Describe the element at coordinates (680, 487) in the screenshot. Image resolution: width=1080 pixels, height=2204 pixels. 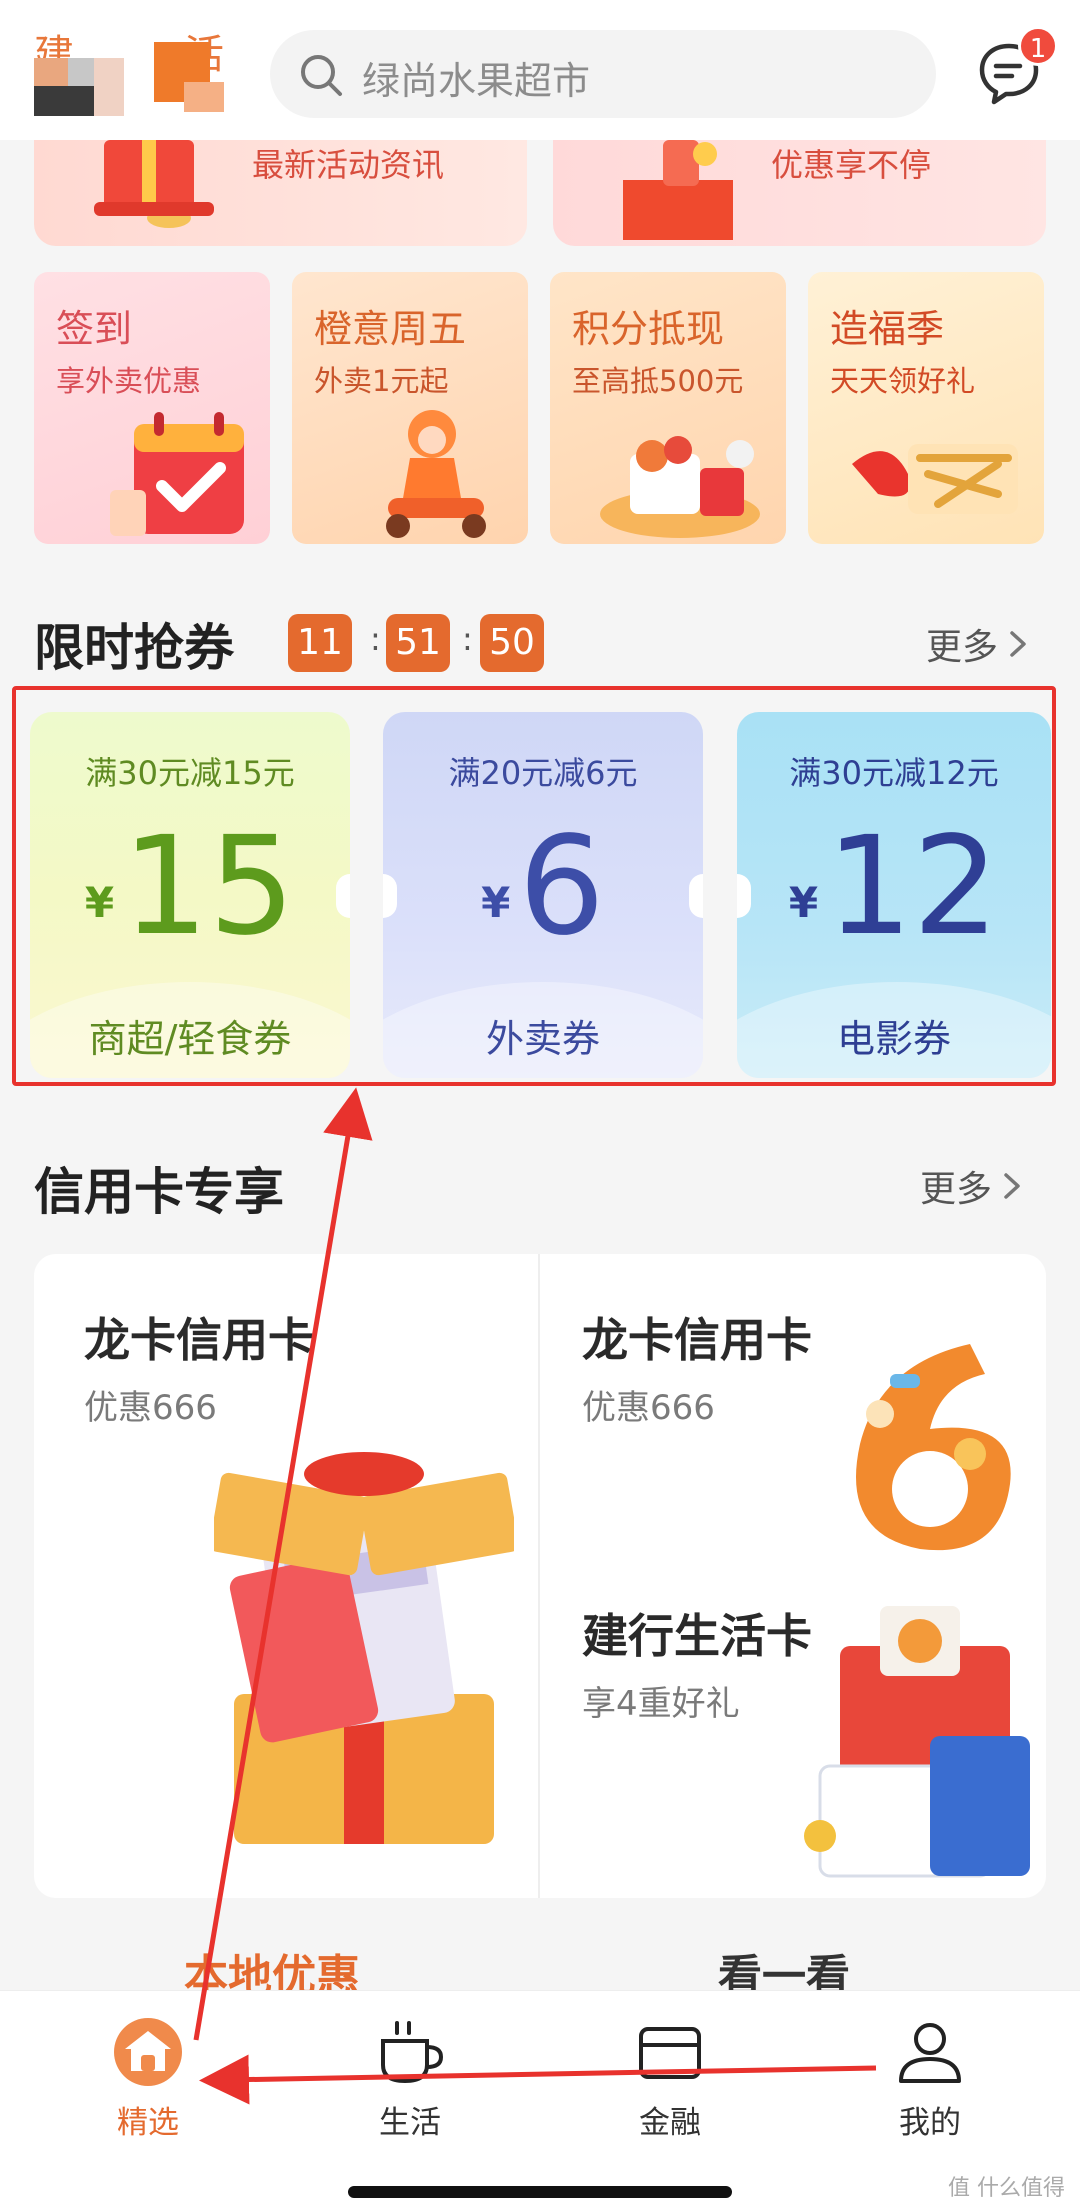
I see `gift-basket-illustration` at that location.